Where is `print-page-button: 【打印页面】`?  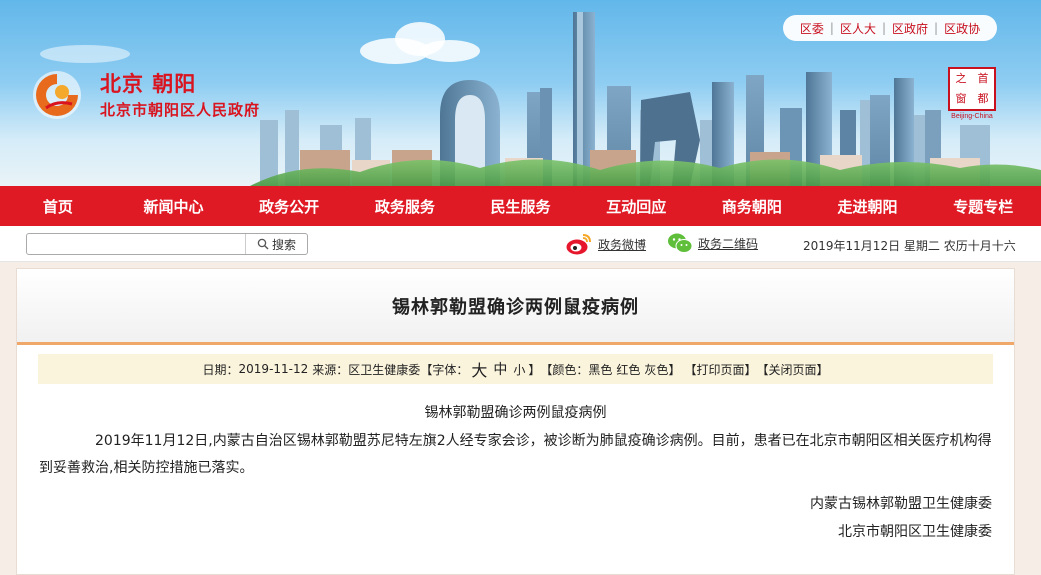 print-page-button: 【打印页面】 is located at coordinates (720, 369).